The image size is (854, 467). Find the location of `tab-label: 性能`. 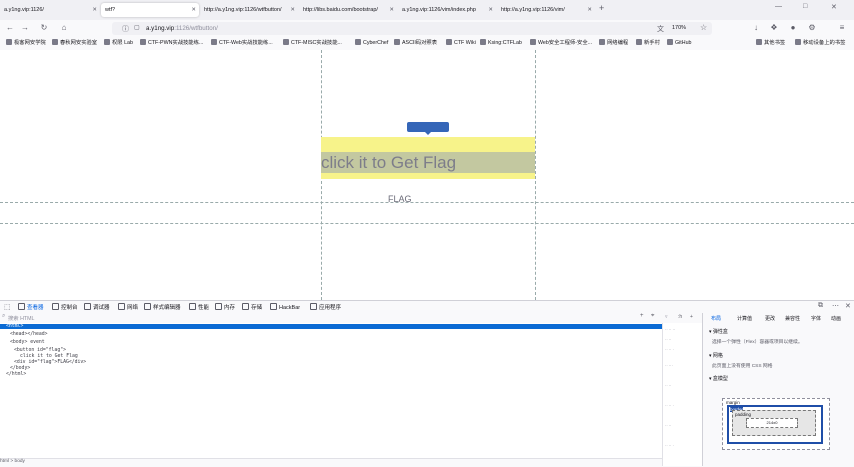

tab-label: 性能 is located at coordinates (204, 308).